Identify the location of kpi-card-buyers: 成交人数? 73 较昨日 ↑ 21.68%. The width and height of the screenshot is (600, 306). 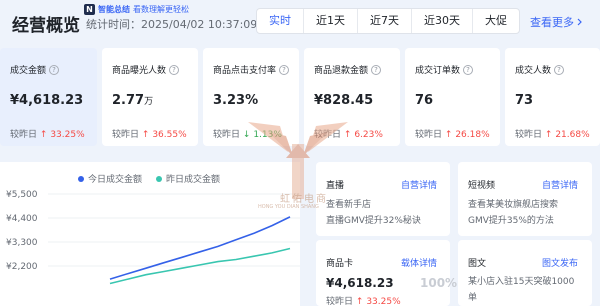
(552, 97).